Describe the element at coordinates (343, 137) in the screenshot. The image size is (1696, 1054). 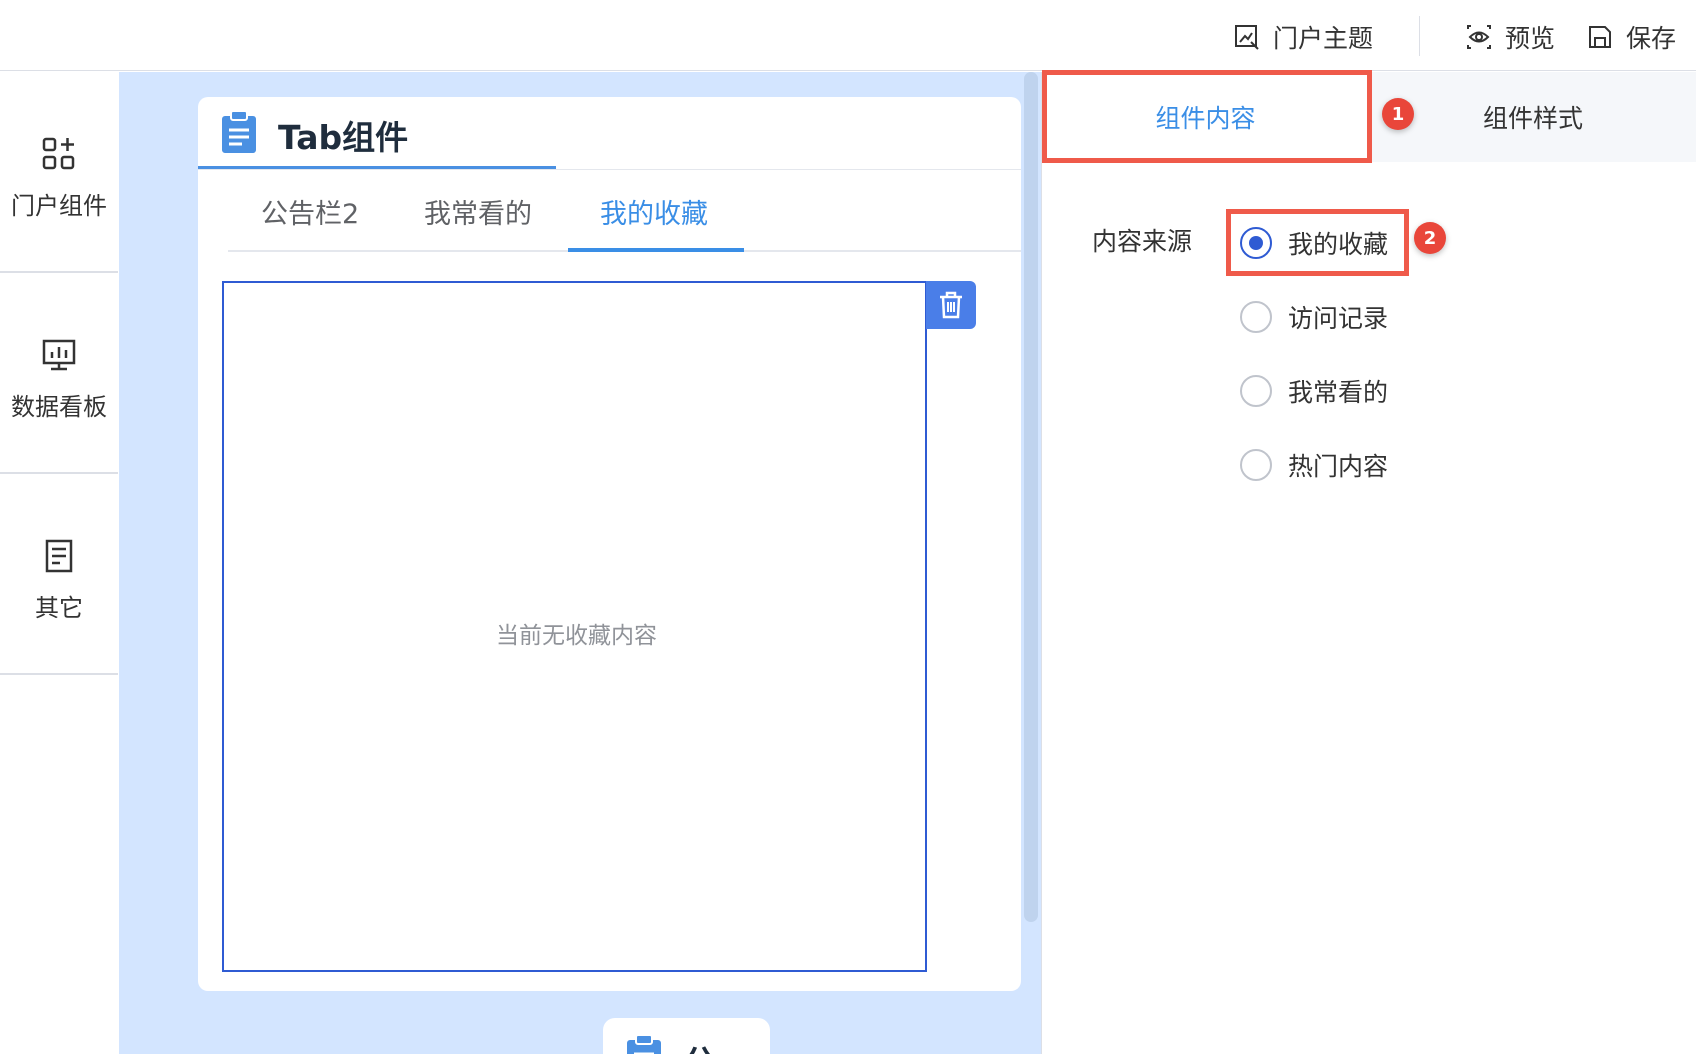
I see `card-title: Tab组件` at that location.